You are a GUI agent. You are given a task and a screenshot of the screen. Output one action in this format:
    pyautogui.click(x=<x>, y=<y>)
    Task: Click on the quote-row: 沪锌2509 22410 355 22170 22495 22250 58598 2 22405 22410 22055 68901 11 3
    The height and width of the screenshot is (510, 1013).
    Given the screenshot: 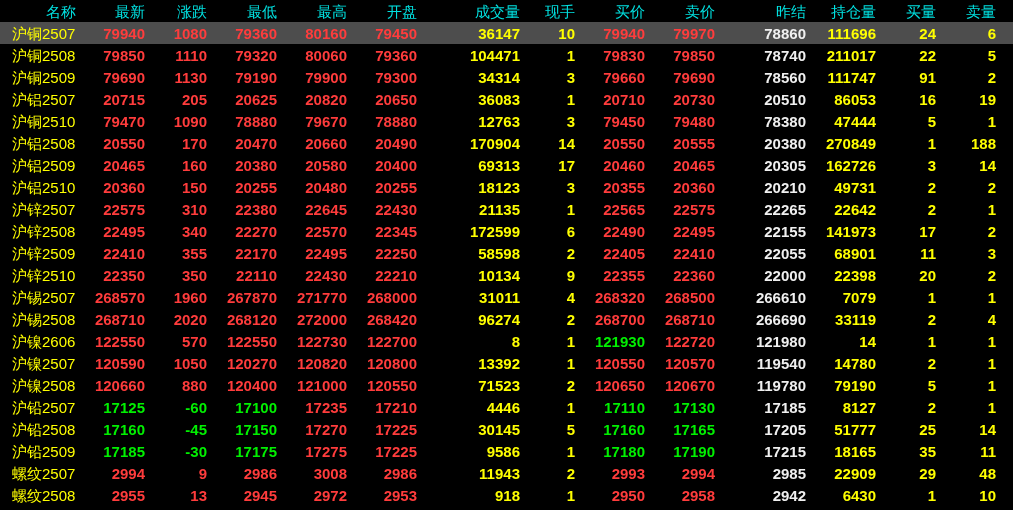 What is the action you would take?
    pyautogui.click(x=506, y=253)
    